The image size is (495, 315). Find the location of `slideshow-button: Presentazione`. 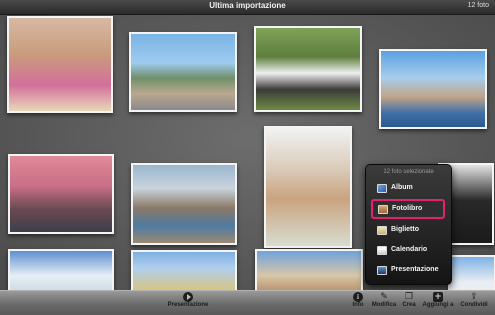

slideshow-button: Presentazione is located at coordinates (188, 303).